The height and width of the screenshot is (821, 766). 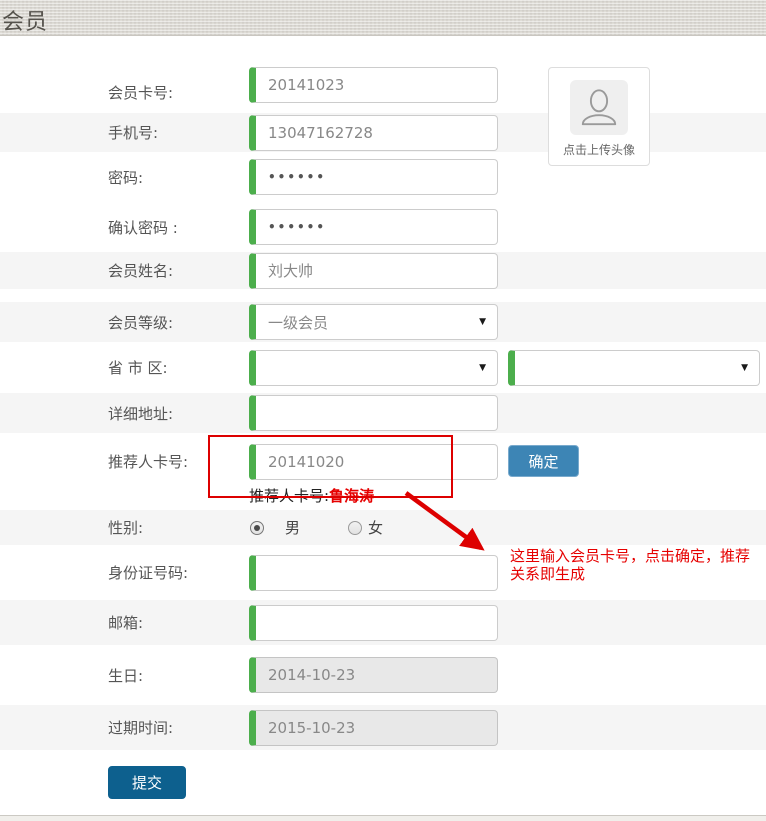 I want to click on city-select: ▼, so click(x=634, y=367).